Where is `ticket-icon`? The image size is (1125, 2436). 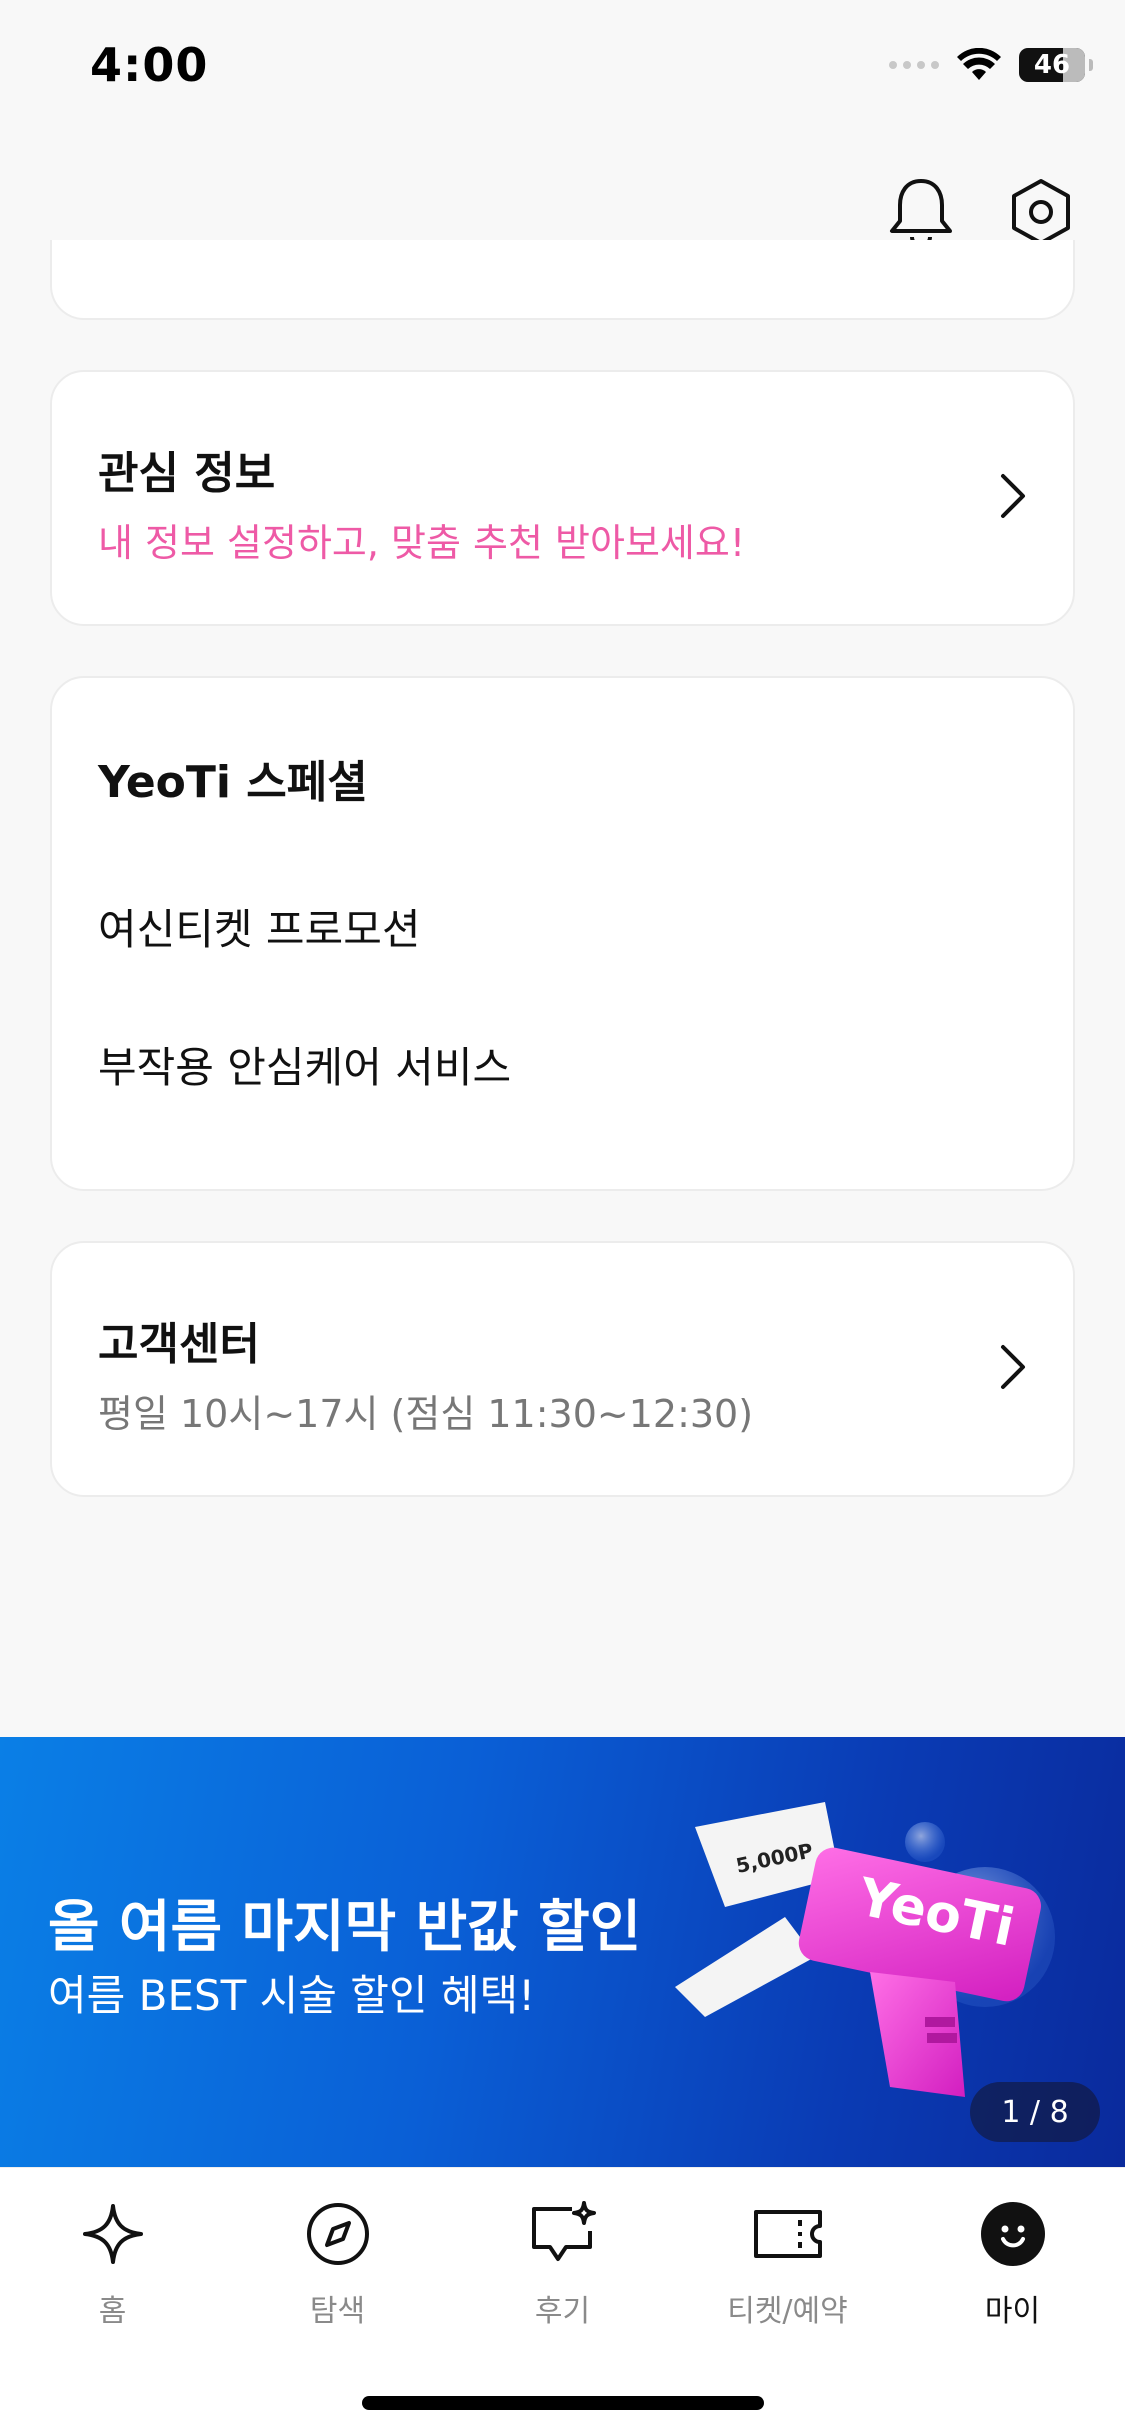
ticket-icon is located at coordinates (788, 2234).